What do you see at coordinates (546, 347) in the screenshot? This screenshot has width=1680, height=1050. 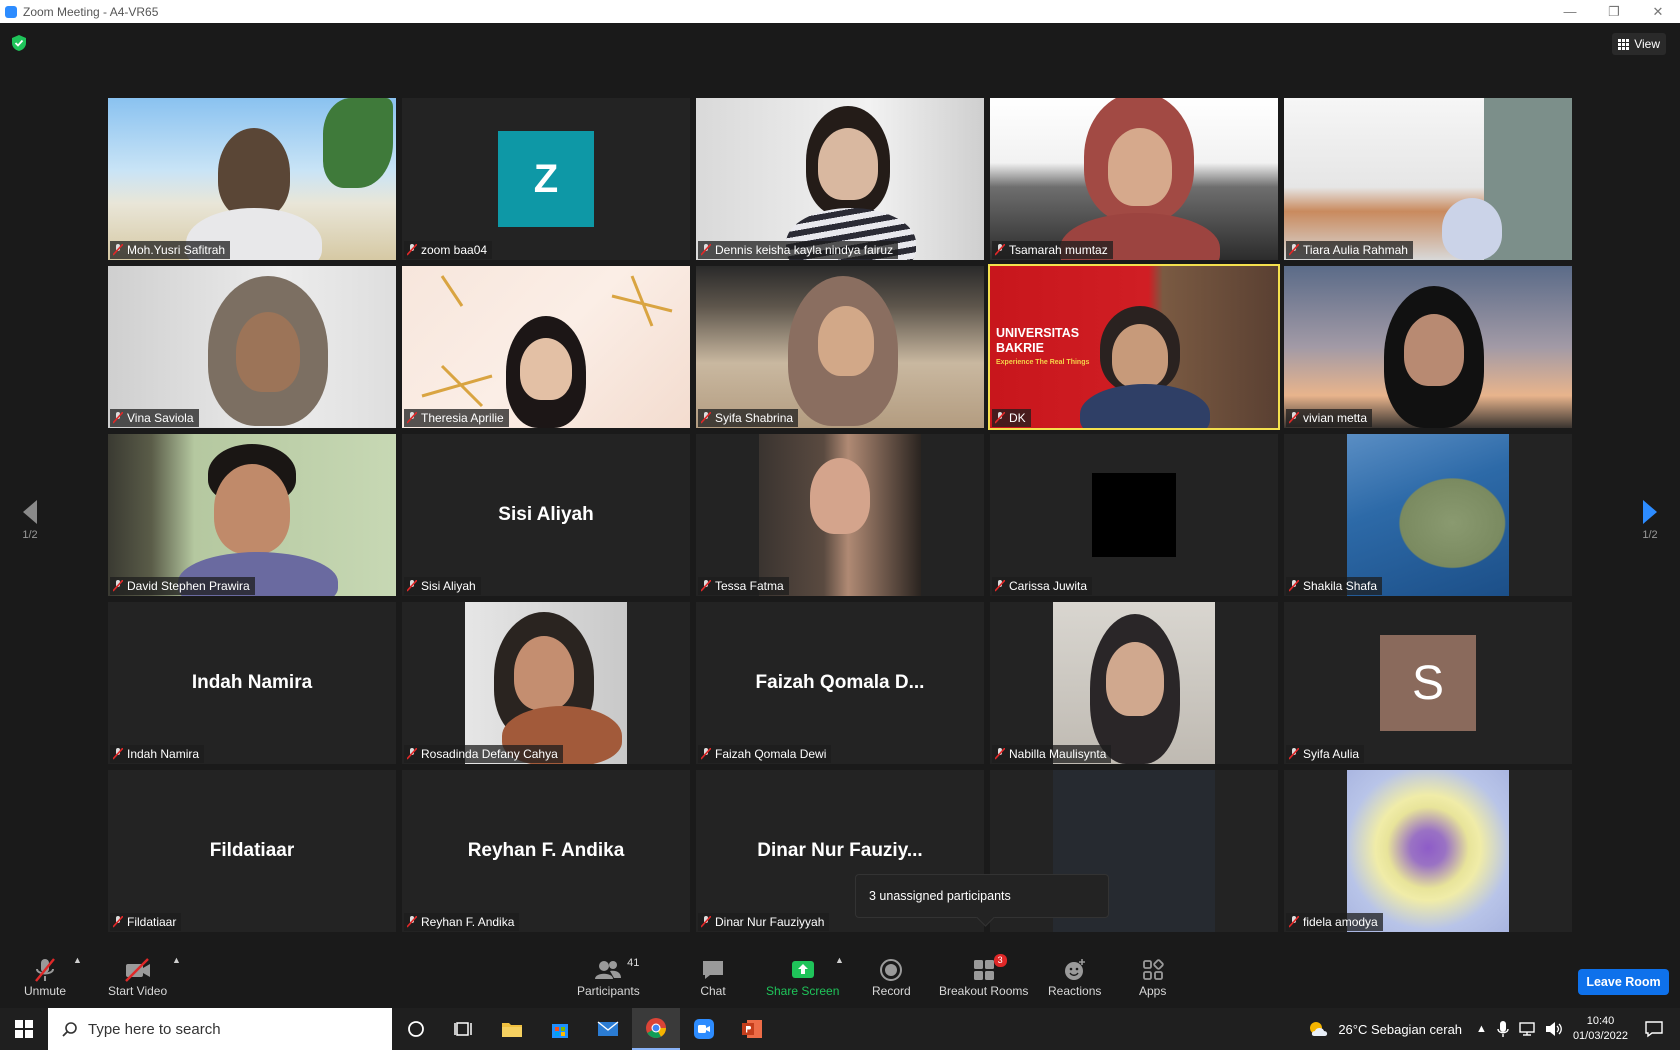 I see `video-tile: Theresia Aprilie` at bounding box center [546, 347].